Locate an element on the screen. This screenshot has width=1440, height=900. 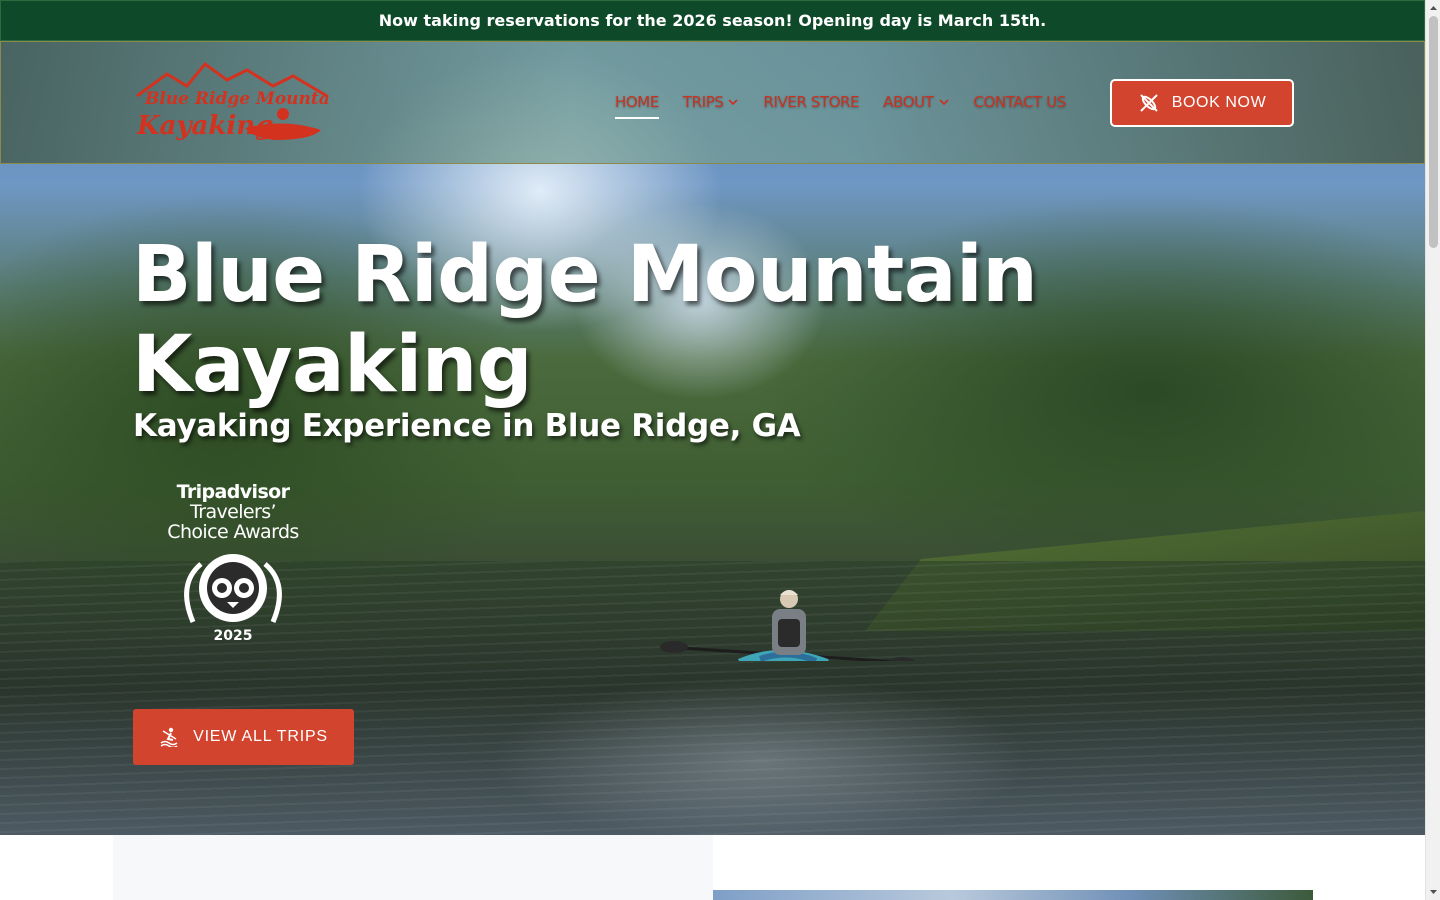
book-now-label: BOOK NOW is located at coordinates (1219, 102).